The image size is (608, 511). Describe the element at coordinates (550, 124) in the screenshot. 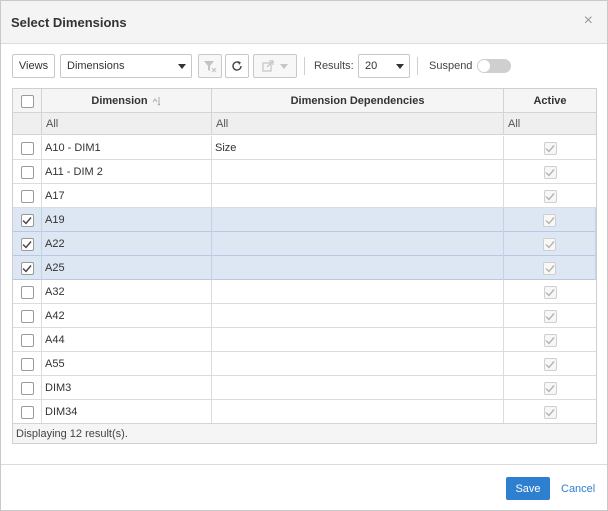

I see `filter-active: All` at that location.